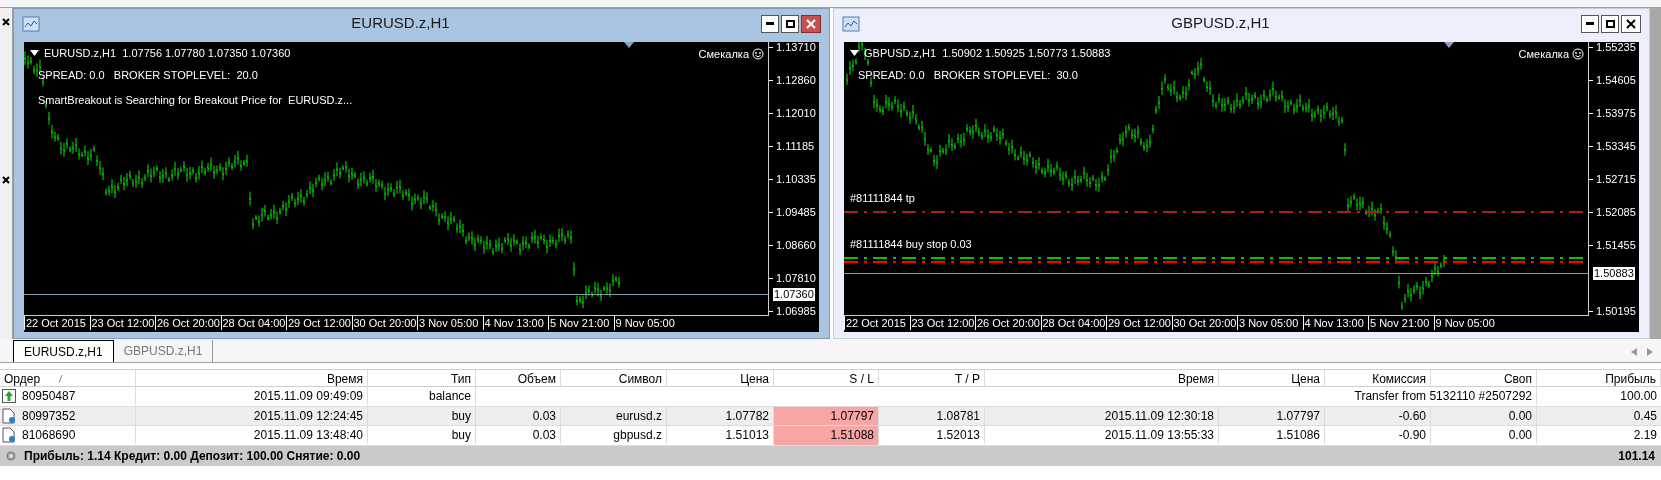 Image resolution: width=1661 pixels, height=480 pixels. I want to click on order-number: 80950487, so click(49, 397).